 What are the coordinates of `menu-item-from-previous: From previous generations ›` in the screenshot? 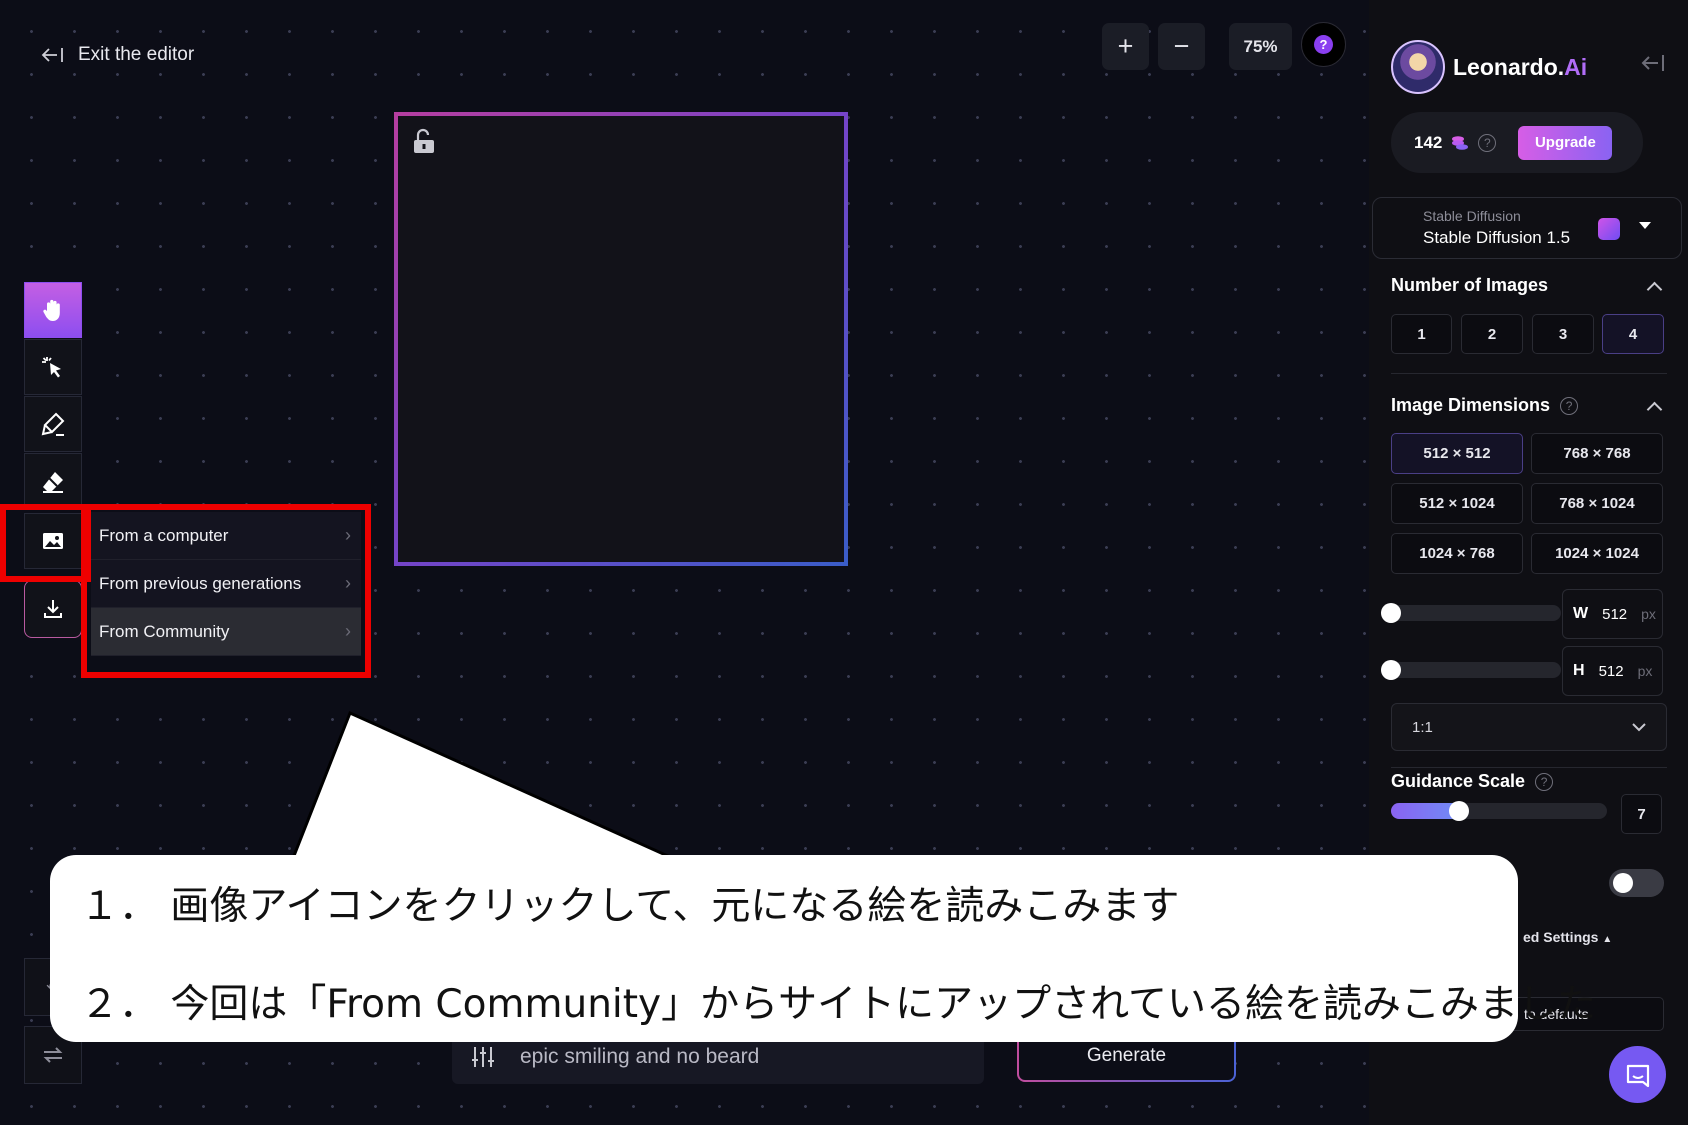 It's located at (226, 584).